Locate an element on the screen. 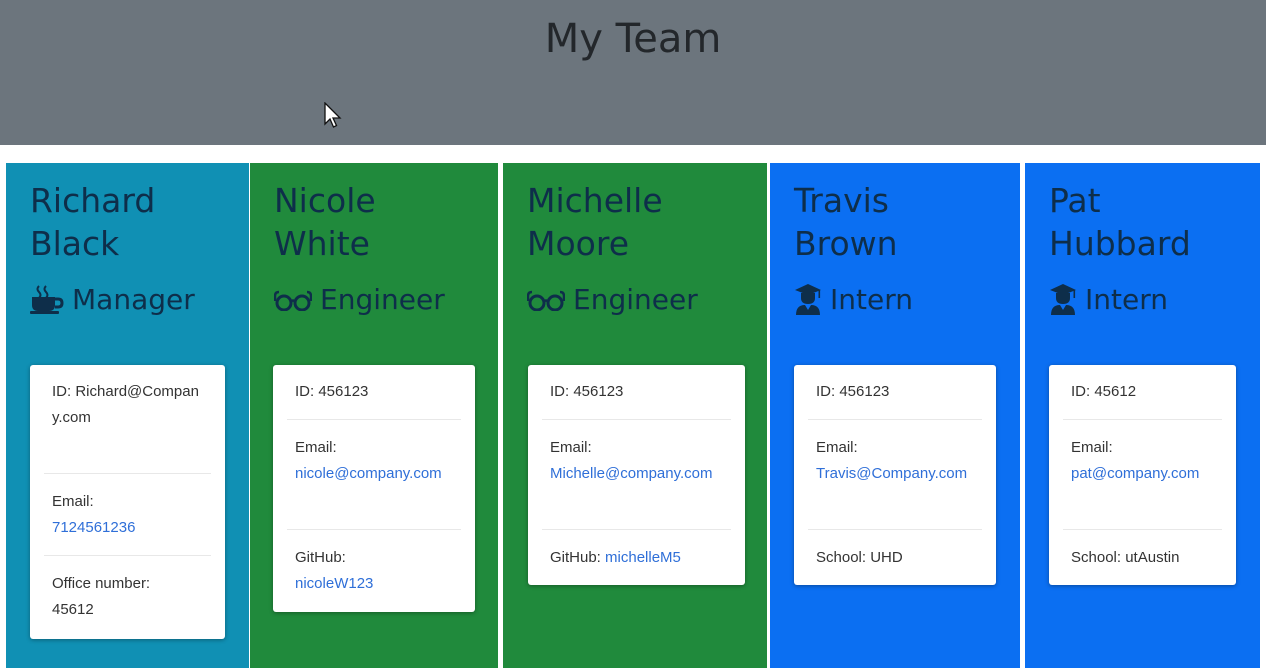  employee-last-name: Brown is located at coordinates (846, 243).